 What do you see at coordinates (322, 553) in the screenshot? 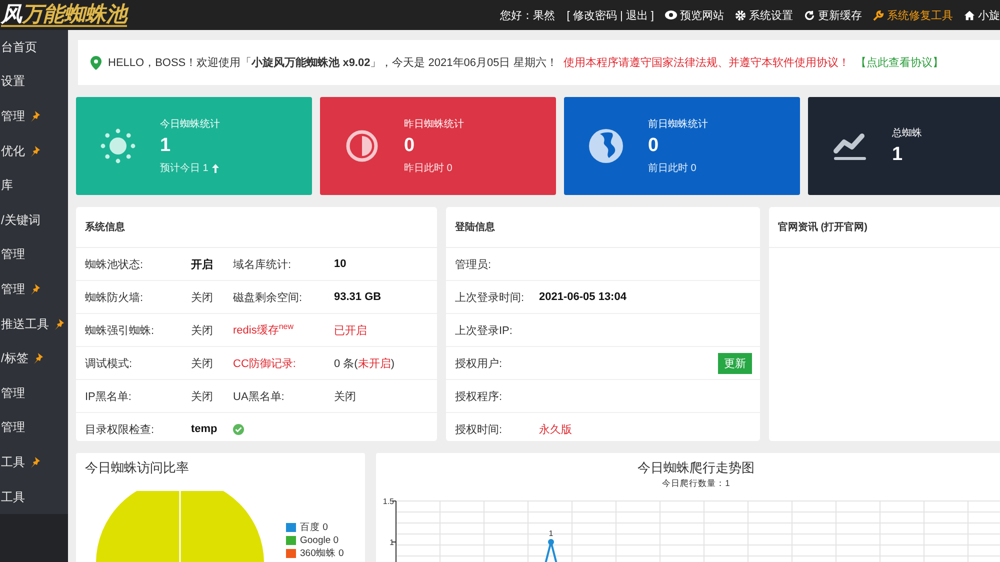
I see `legend-label: 360蜘蛛 0` at bounding box center [322, 553].